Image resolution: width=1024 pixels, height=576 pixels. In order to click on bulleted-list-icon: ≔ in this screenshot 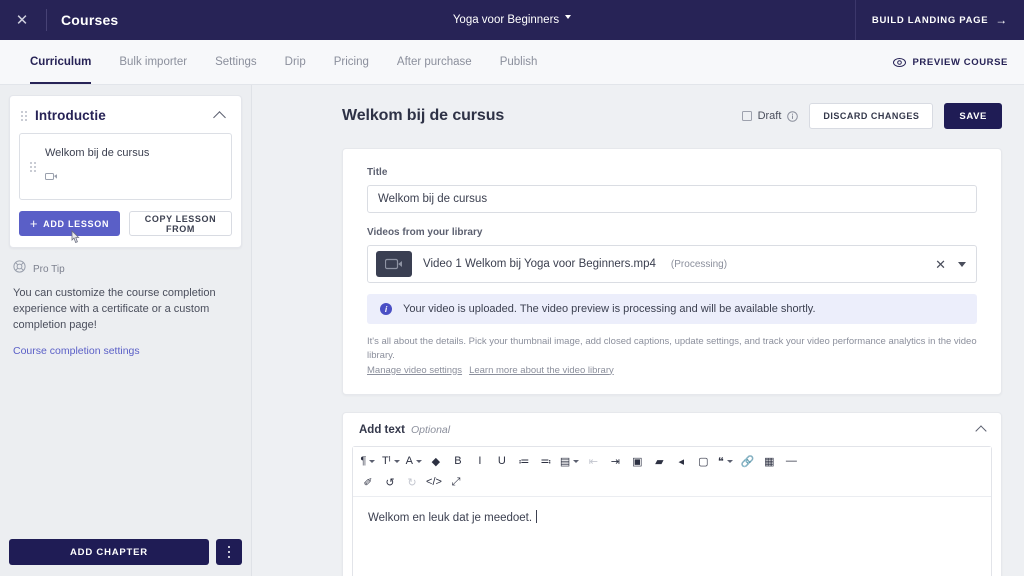, I will do `click(524, 461)`.